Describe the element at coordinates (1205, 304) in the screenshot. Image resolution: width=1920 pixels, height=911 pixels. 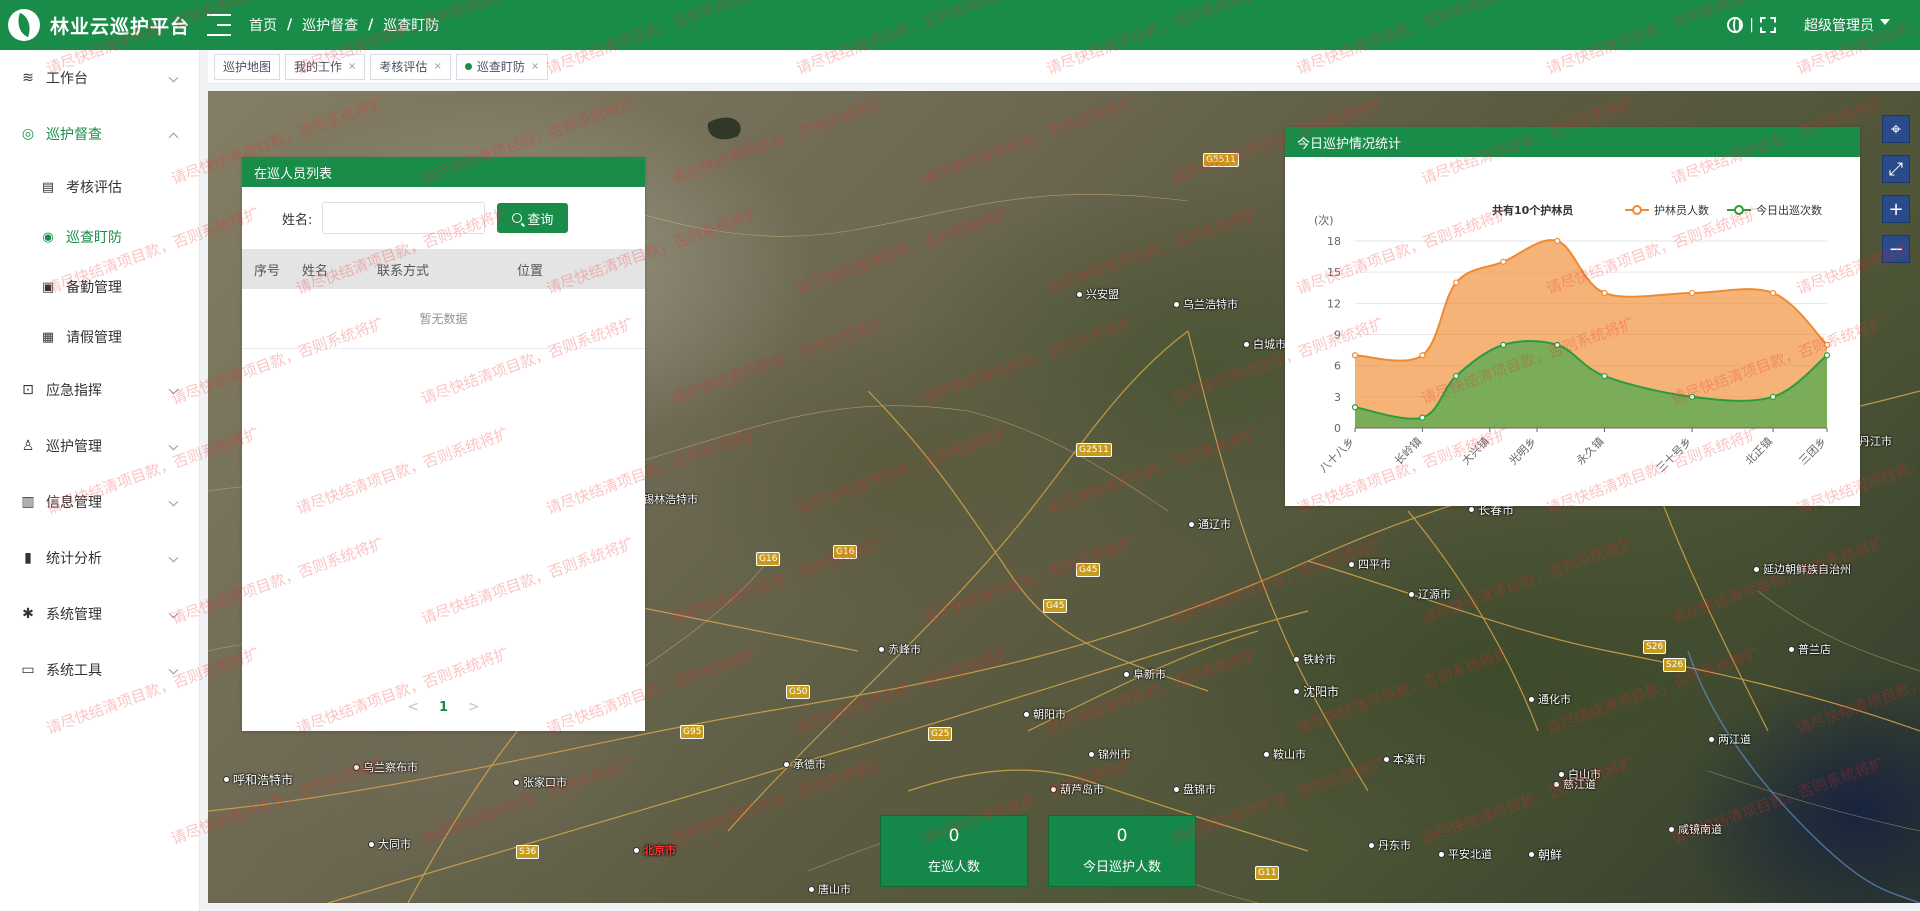
I see `map-label: 乌兰浩特市` at that location.